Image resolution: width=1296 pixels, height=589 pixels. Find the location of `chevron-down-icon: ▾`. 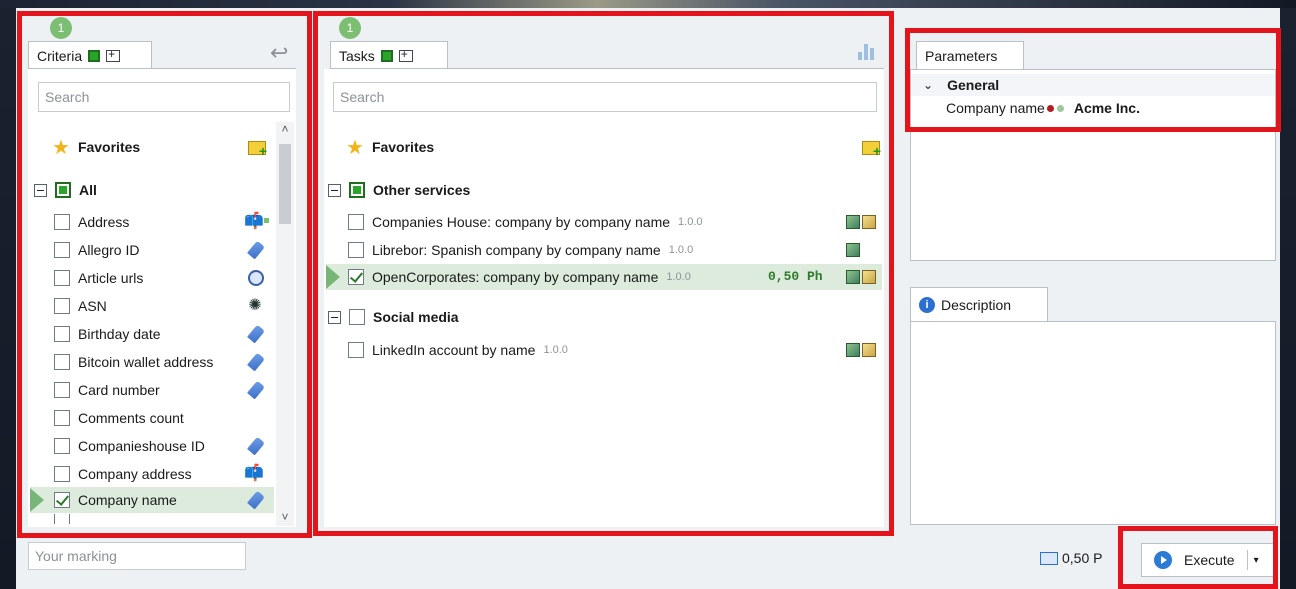

chevron-down-icon: ▾ is located at coordinates (1256, 560).